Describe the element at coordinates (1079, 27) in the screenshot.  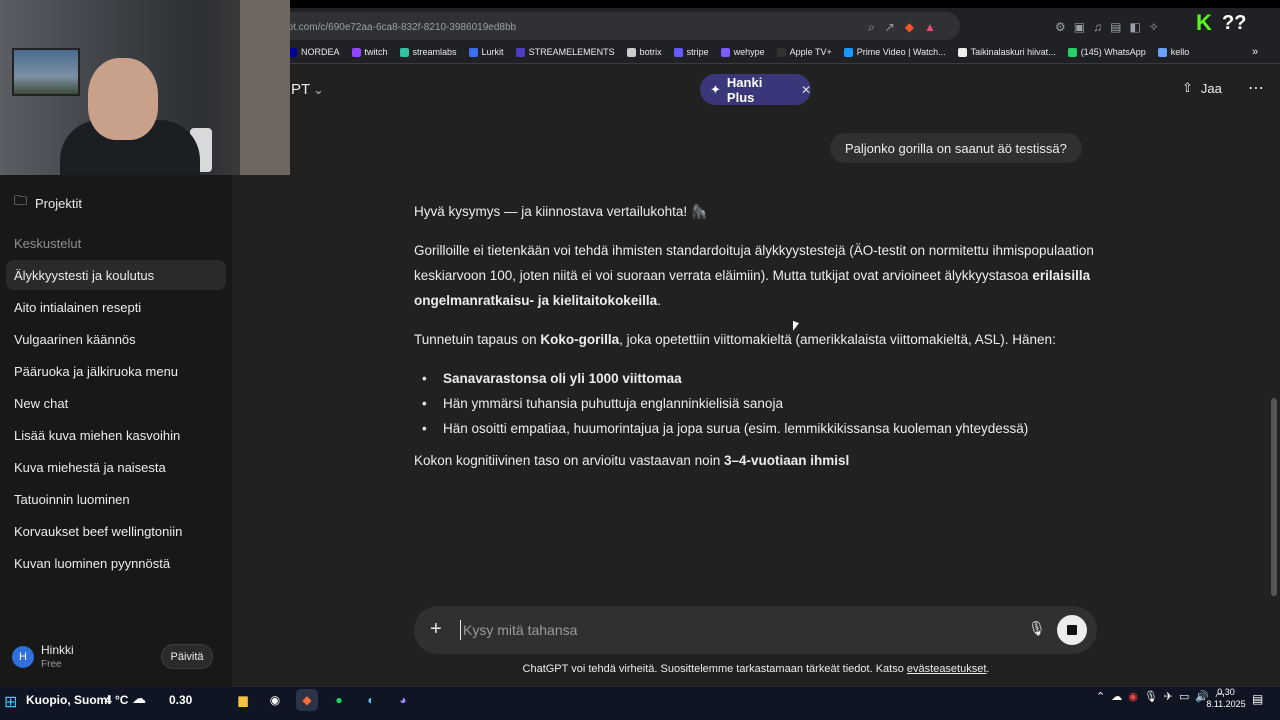
I see `screenshot-icon: ▣` at that location.